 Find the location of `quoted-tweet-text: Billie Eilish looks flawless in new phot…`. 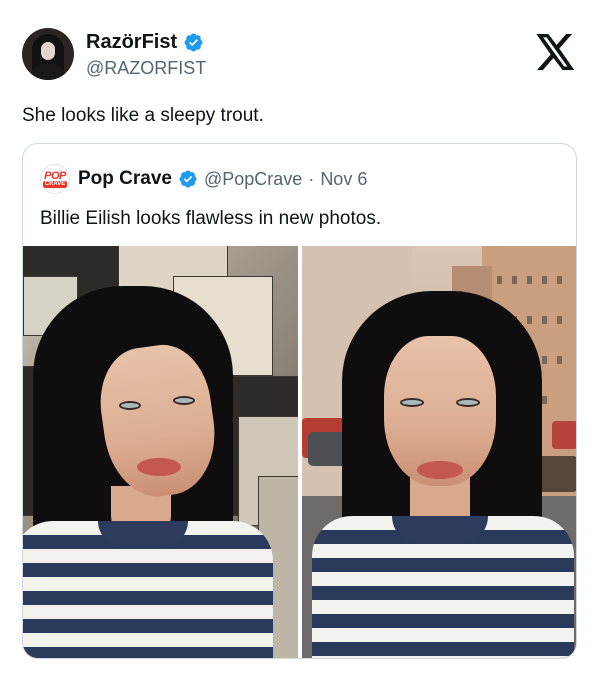

quoted-tweet-text: Billie Eilish looks flawless in new phot… is located at coordinates (211, 218).